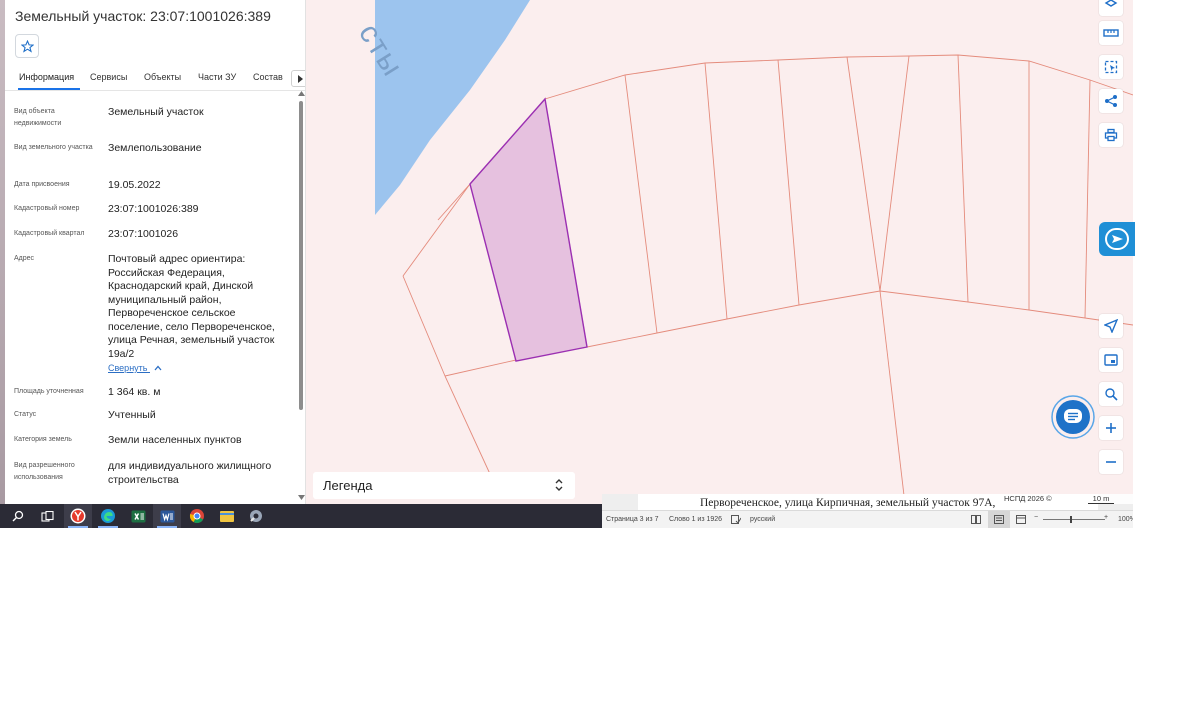 Image resolution: width=1200 pixels, height=721 pixels. I want to click on taskbar-search, so click(18, 516).